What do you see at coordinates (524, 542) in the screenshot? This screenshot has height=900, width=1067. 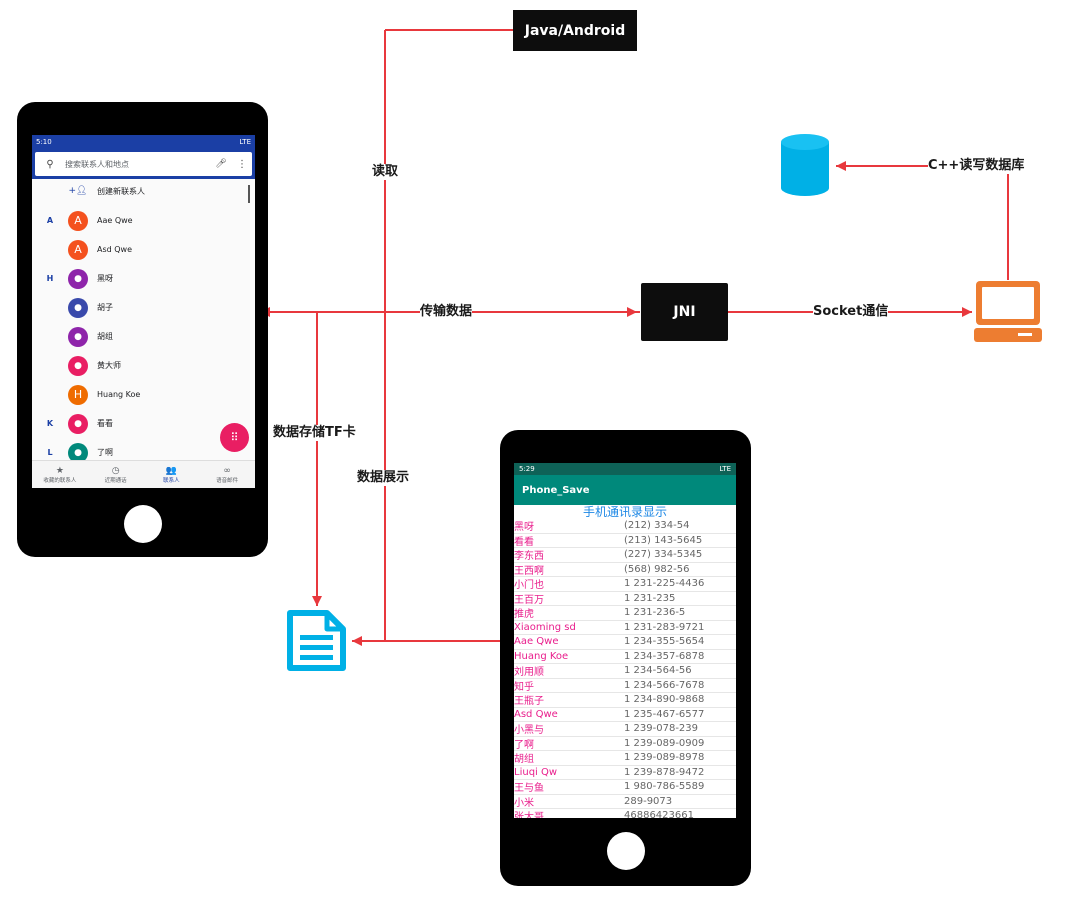 I see `record-name: 看看` at bounding box center [524, 542].